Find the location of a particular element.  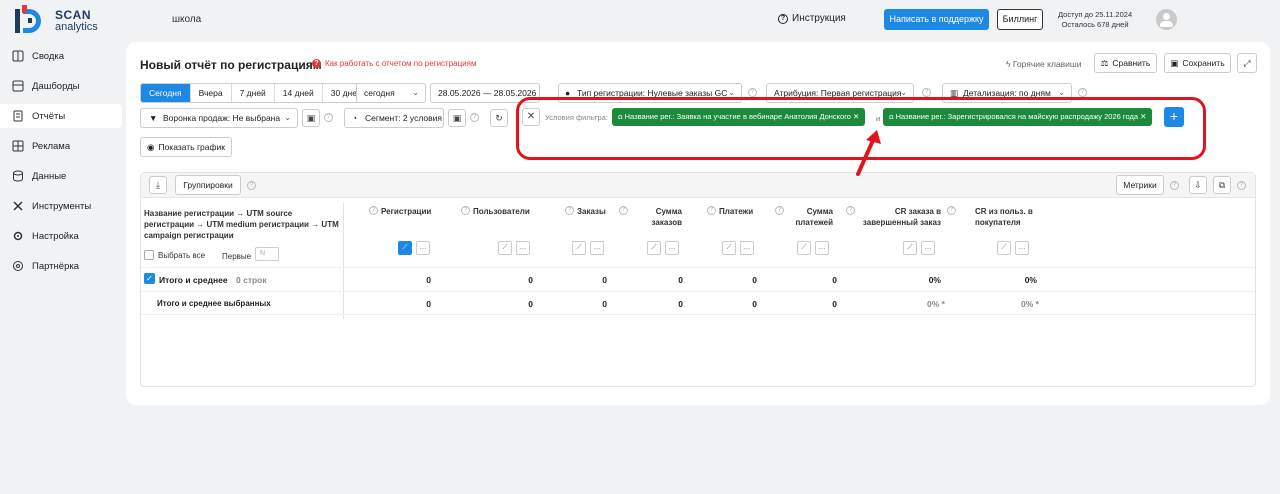

page-title: Новый отчёт по регистрациям is located at coordinates (231, 65).